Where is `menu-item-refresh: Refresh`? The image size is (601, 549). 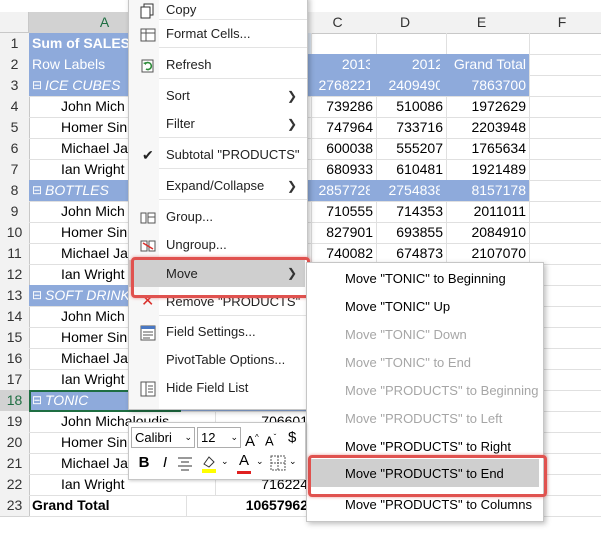
menu-item-refresh: Refresh is located at coordinates (217, 65).